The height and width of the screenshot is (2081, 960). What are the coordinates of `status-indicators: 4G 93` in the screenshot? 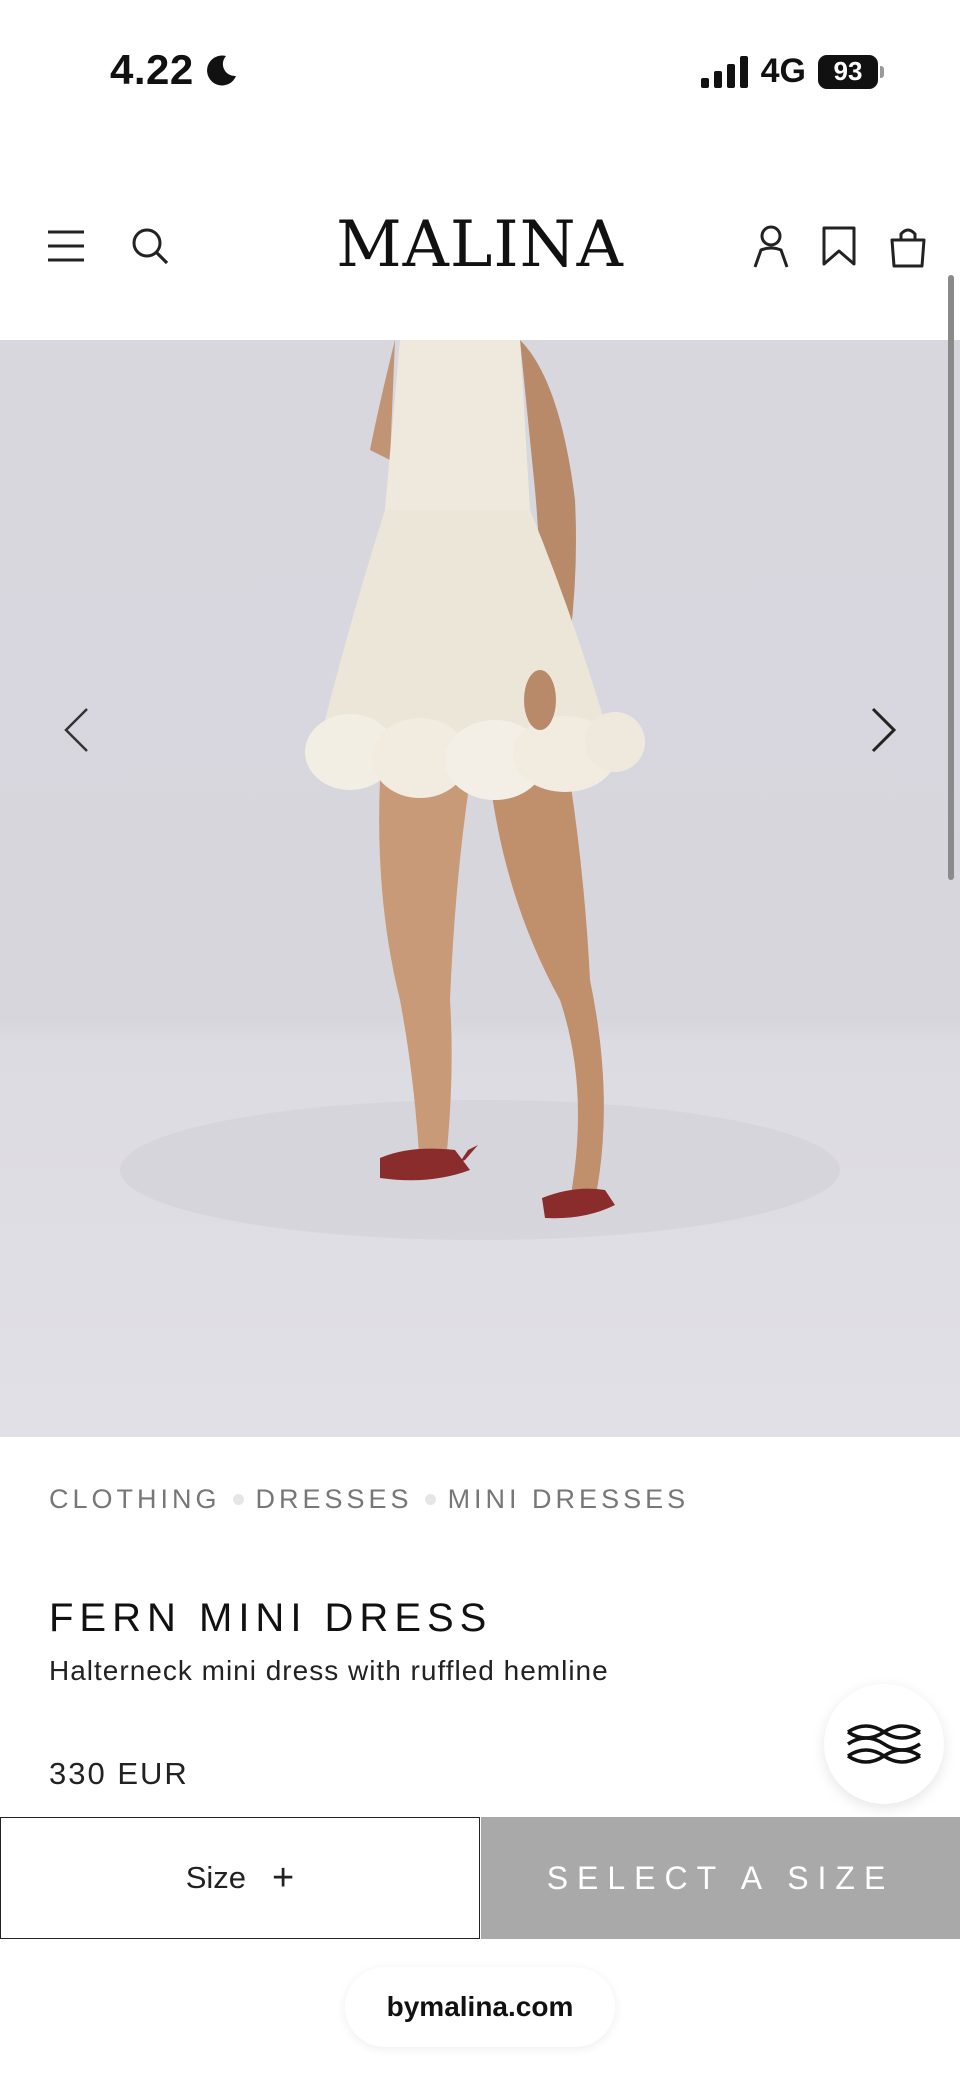 It's located at (792, 71).